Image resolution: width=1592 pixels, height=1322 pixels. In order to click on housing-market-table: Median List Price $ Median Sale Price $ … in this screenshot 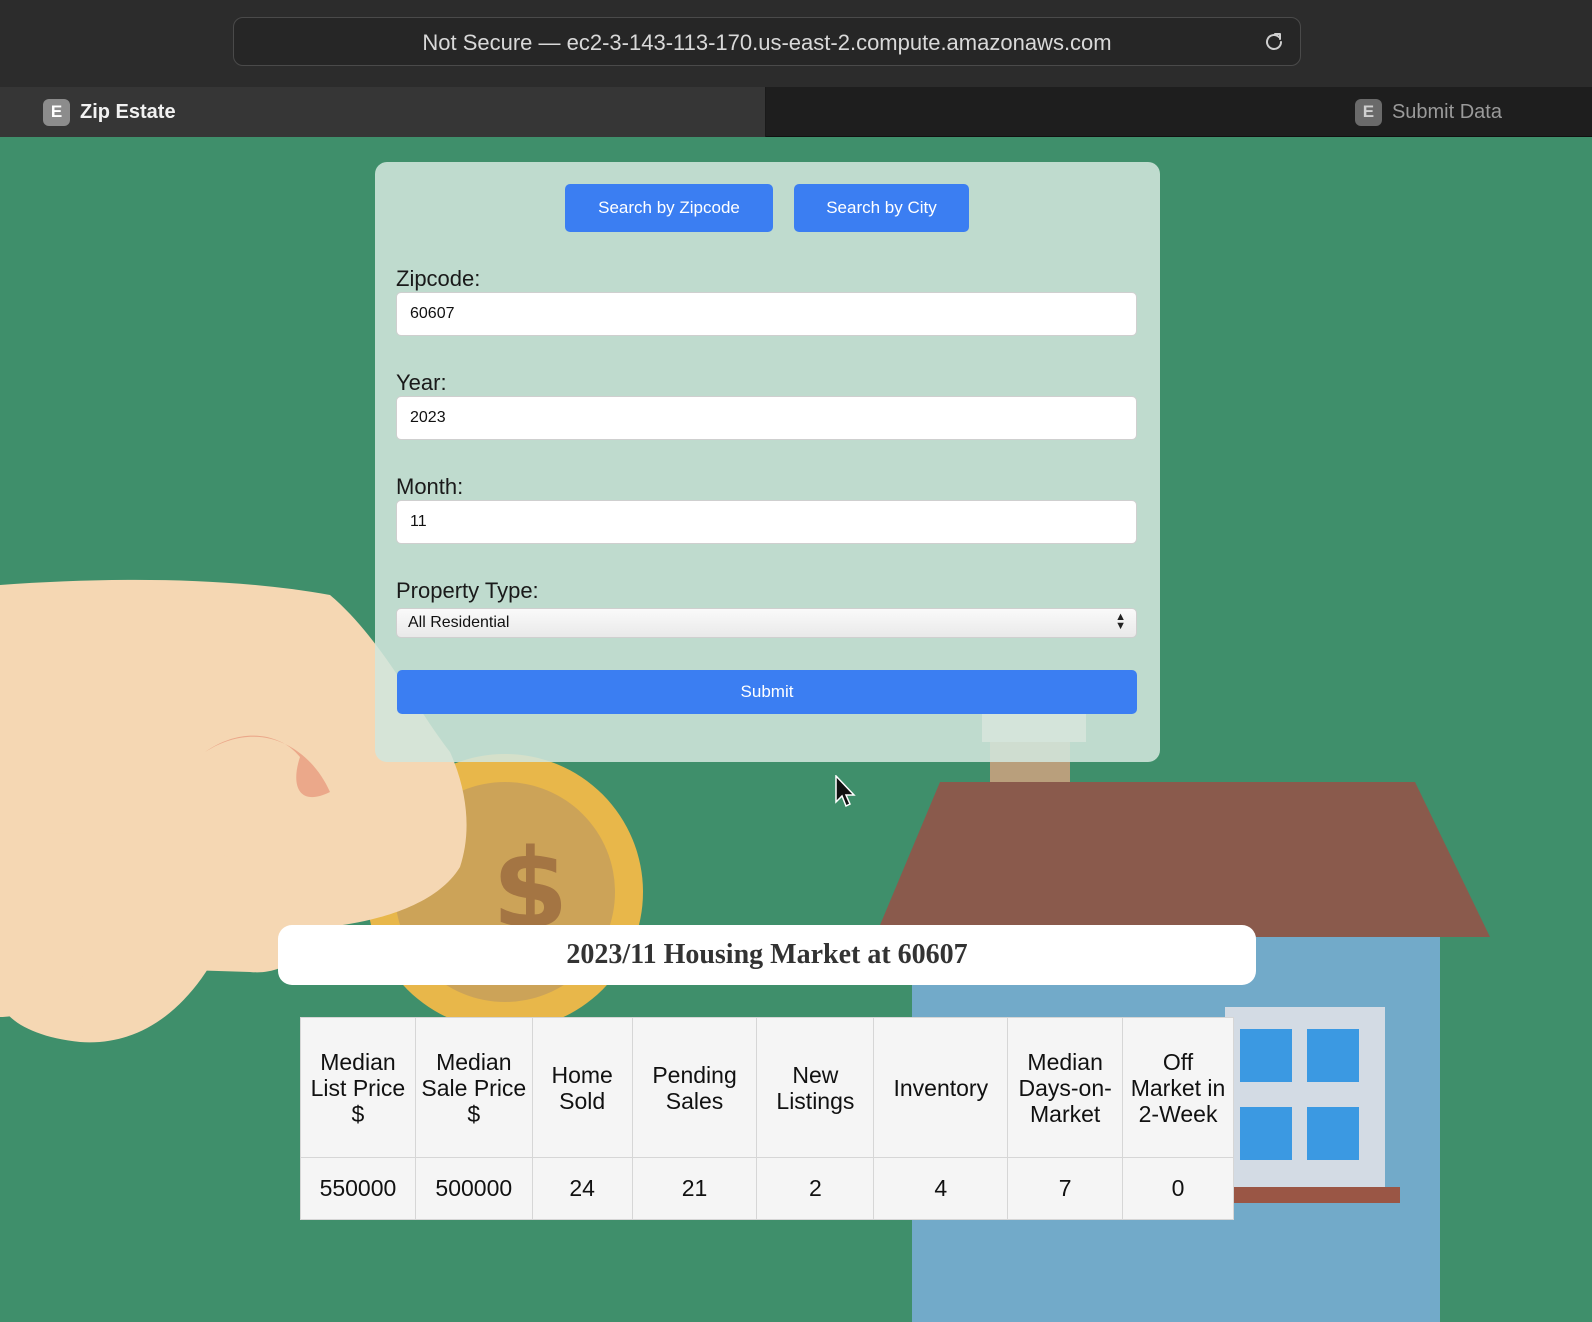, I will do `click(767, 1118)`.